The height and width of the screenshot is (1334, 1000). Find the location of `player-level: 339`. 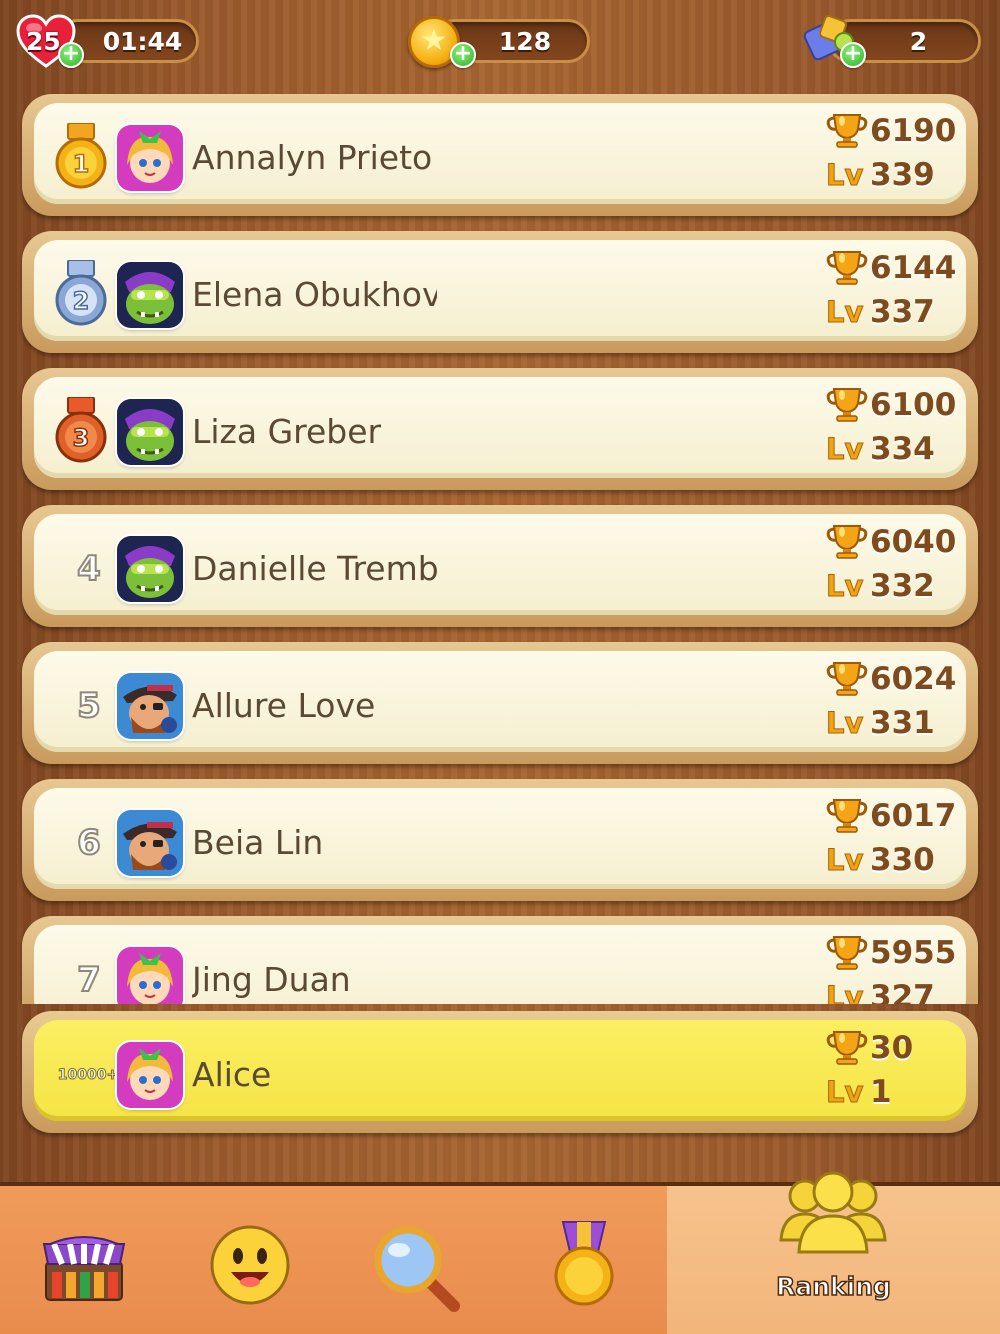

player-level: 339 is located at coordinates (902, 175).